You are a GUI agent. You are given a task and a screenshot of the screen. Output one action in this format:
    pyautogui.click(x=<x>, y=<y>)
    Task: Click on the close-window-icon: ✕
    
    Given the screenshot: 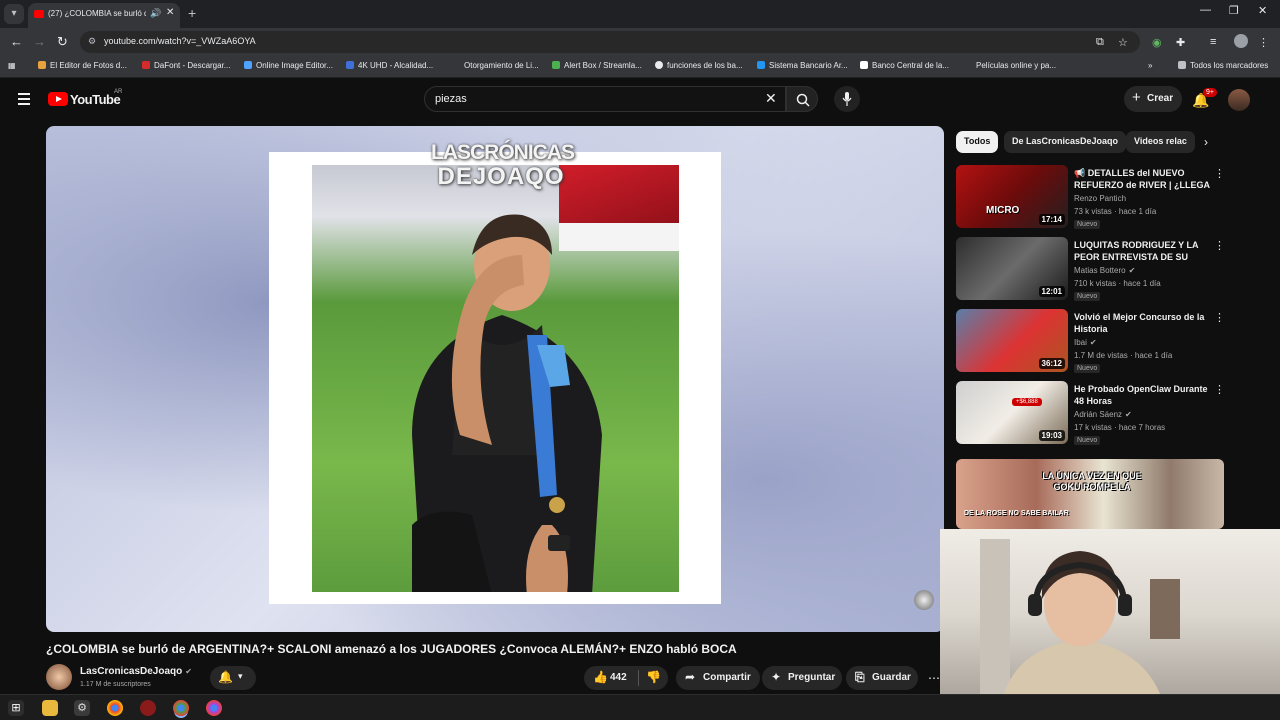 What is the action you would take?
    pyautogui.click(x=1262, y=10)
    